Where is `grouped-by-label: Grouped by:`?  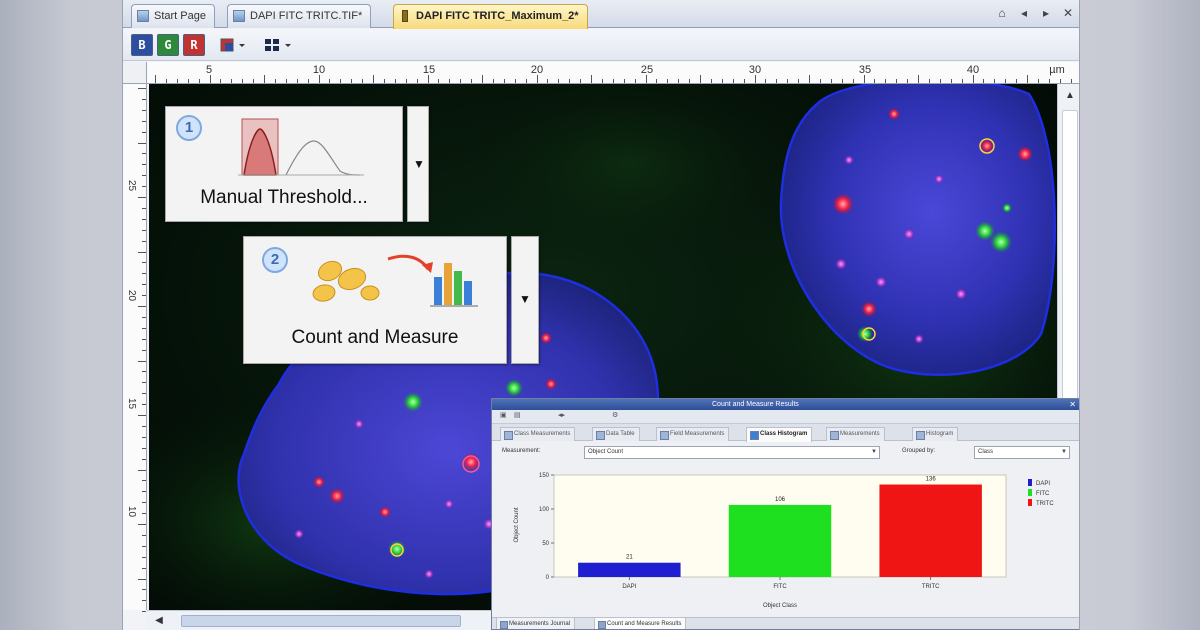 grouped-by-label: Grouped by: is located at coordinates (919, 451).